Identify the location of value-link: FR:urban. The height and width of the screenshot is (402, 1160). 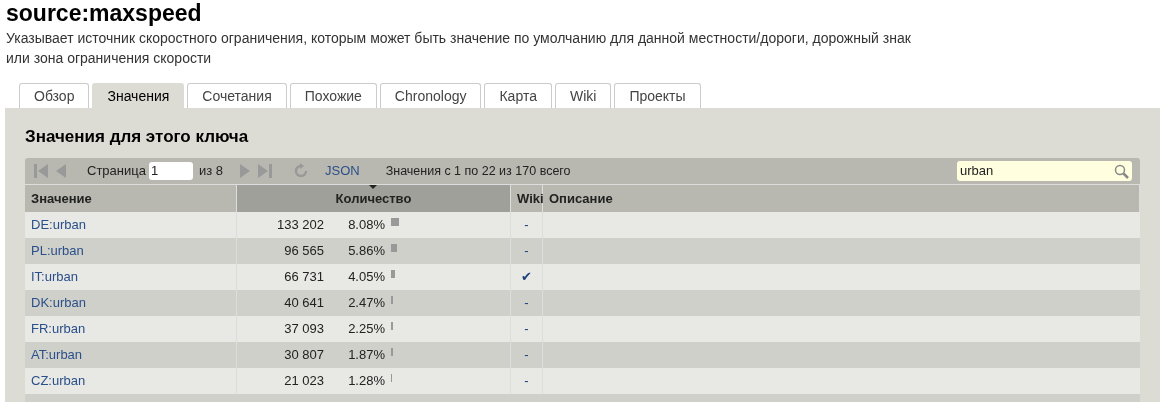
(58, 329).